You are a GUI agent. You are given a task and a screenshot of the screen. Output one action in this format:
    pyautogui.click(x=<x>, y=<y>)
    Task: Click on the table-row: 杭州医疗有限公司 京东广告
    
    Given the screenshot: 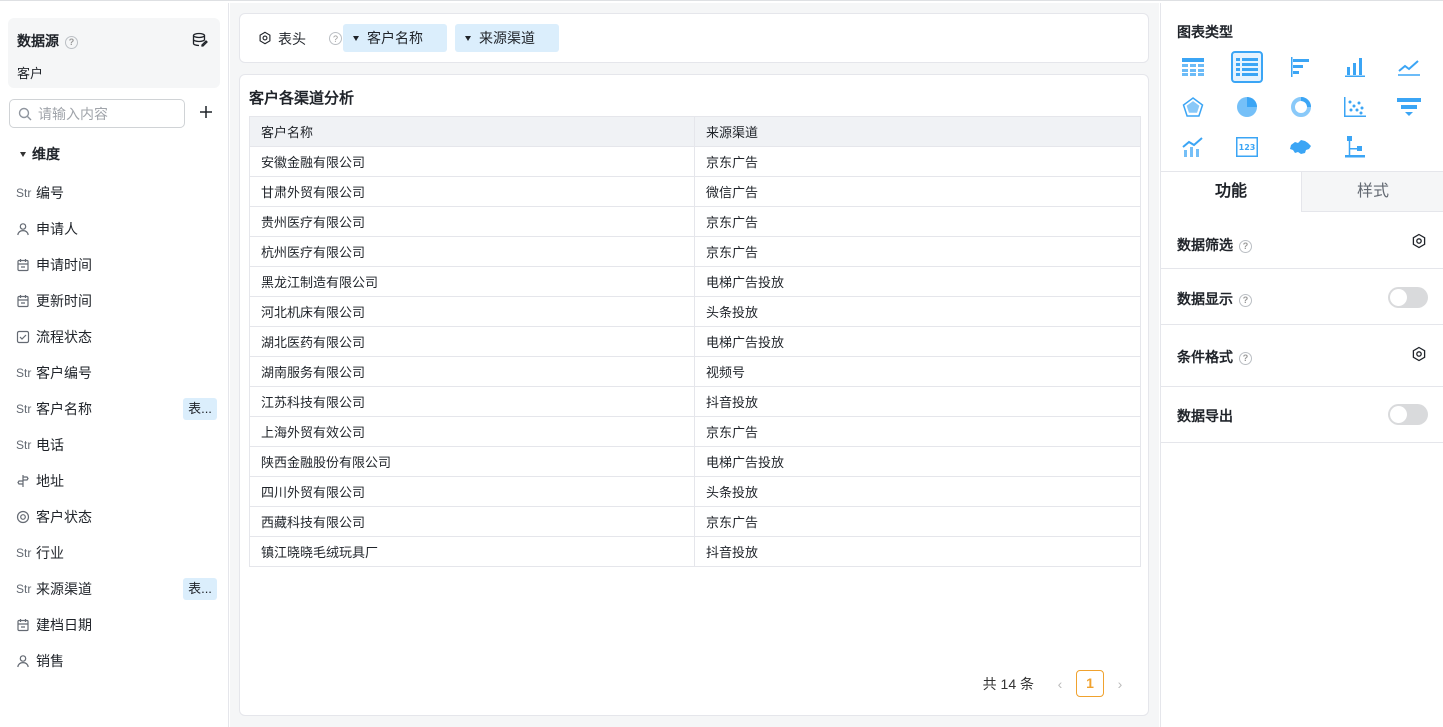 What is the action you would take?
    pyautogui.click(x=695, y=251)
    